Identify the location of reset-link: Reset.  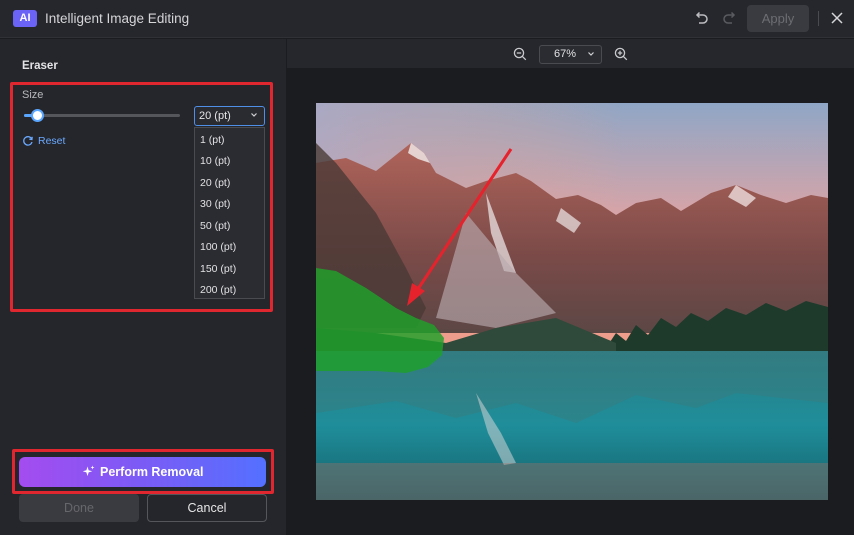
(51, 141).